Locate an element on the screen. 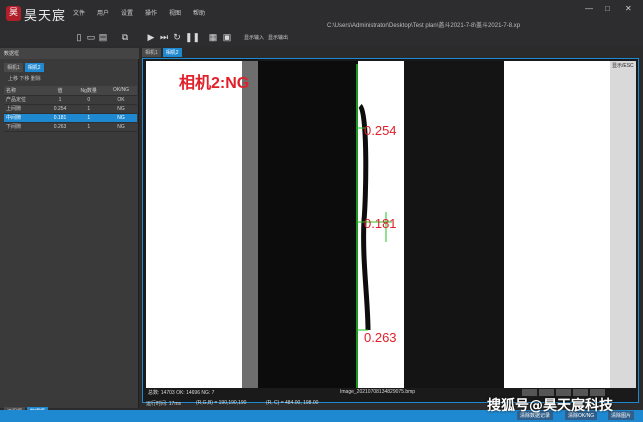 The image size is (643, 422). measurement-overlay is located at coordinates (374, 226).